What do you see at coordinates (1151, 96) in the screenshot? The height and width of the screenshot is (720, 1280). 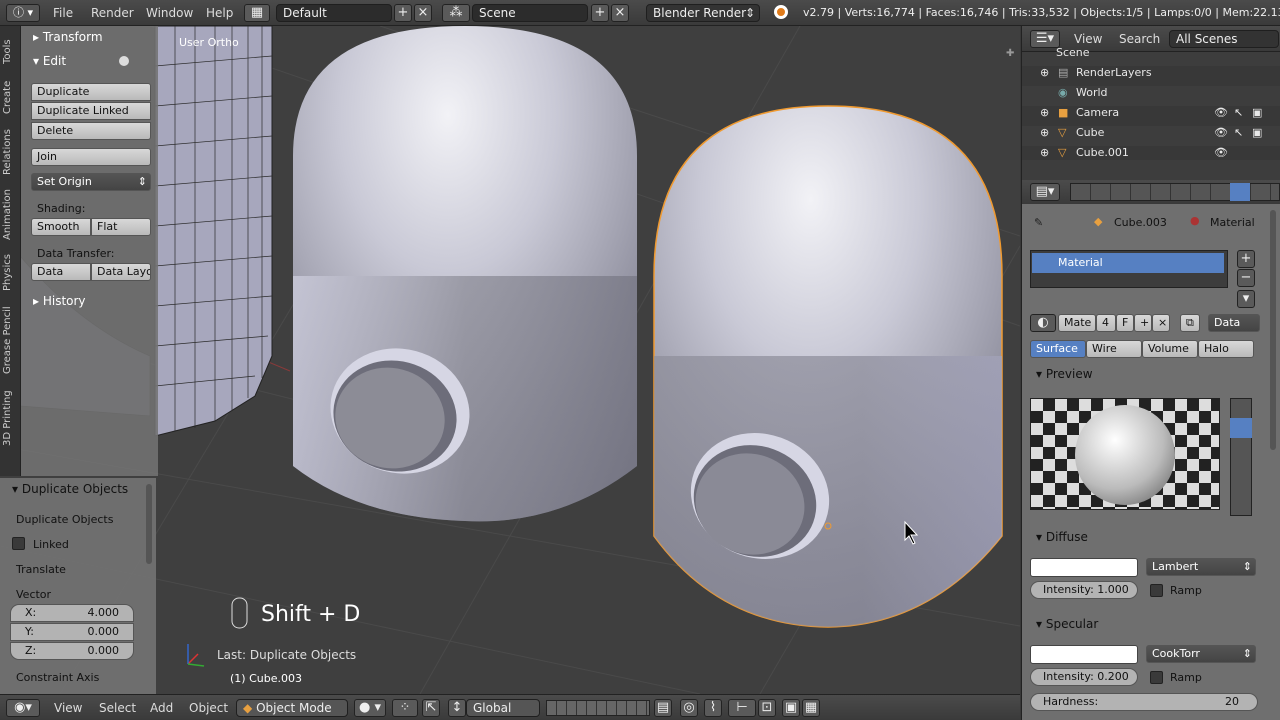 I see `outliner-row-world: ◉ World` at bounding box center [1151, 96].